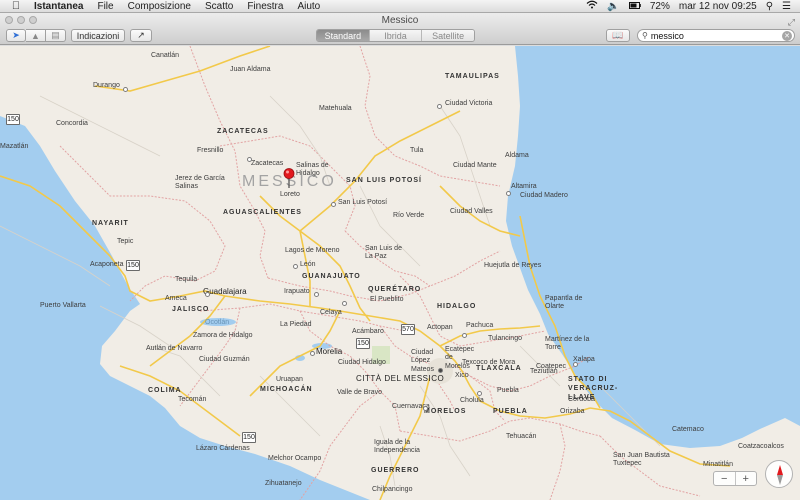 The image size is (800, 500). I want to click on menu-scatto: Scatto, so click(219, 6).